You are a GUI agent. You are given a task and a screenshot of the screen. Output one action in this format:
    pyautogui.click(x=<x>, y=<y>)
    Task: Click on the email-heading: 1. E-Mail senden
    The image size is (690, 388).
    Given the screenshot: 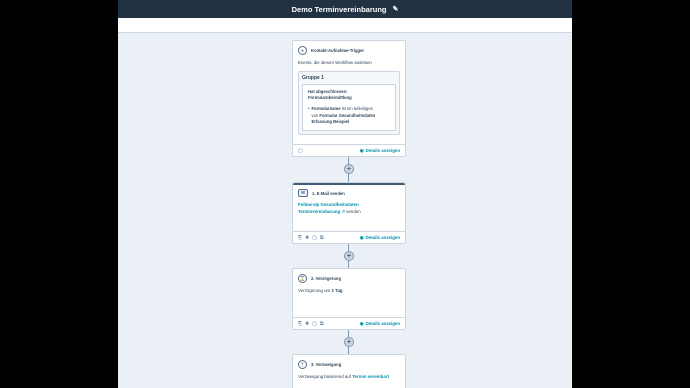 What is the action you would take?
    pyautogui.click(x=328, y=193)
    